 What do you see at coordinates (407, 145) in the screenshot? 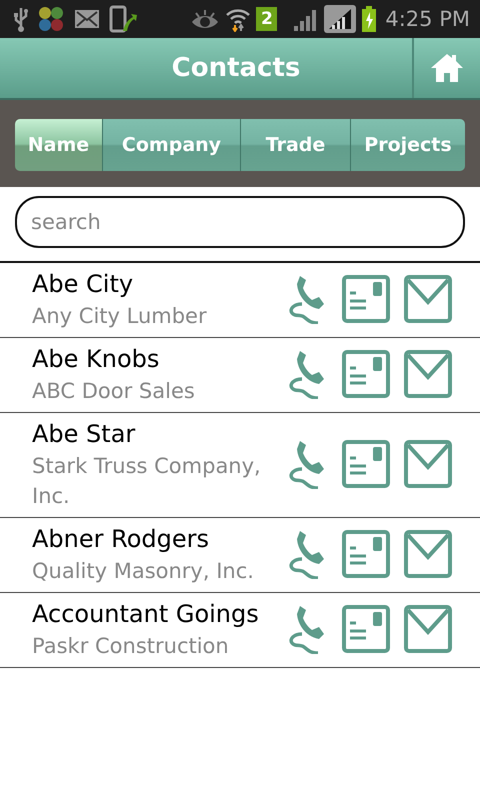
I see `tab: Projects` at bounding box center [407, 145].